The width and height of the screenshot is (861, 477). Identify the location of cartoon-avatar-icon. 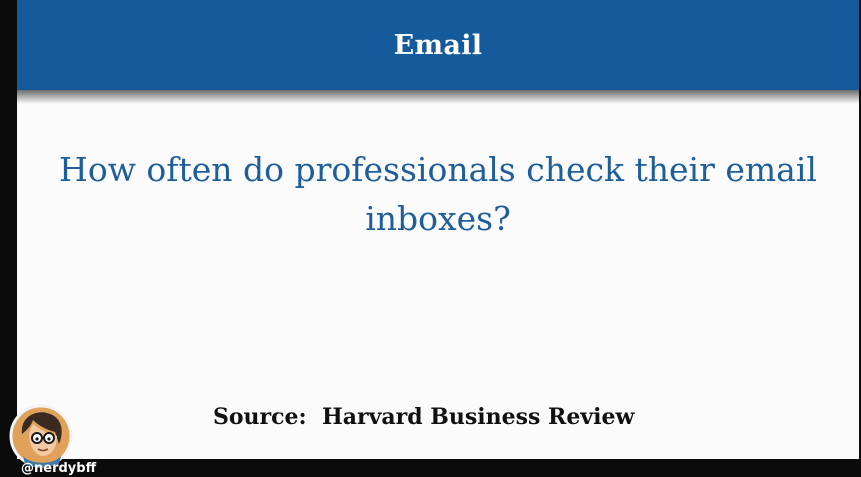
(41, 436).